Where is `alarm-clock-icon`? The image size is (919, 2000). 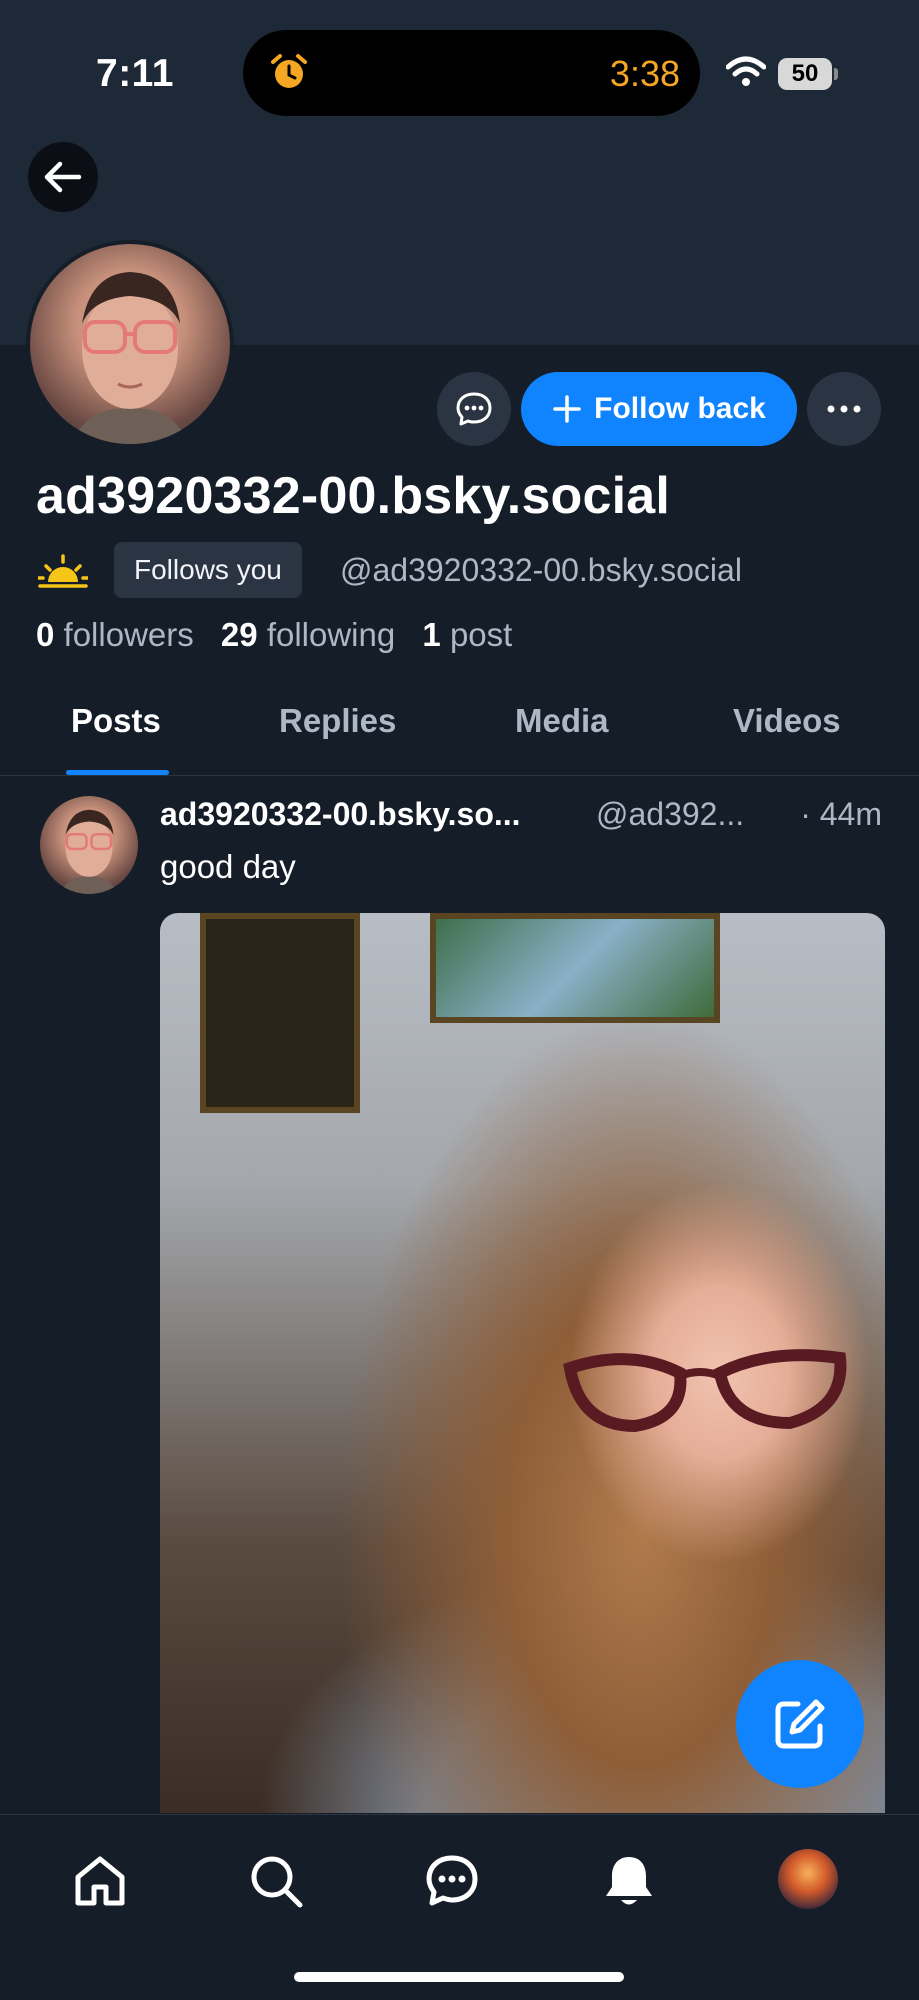 alarm-clock-icon is located at coordinates (289, 71).